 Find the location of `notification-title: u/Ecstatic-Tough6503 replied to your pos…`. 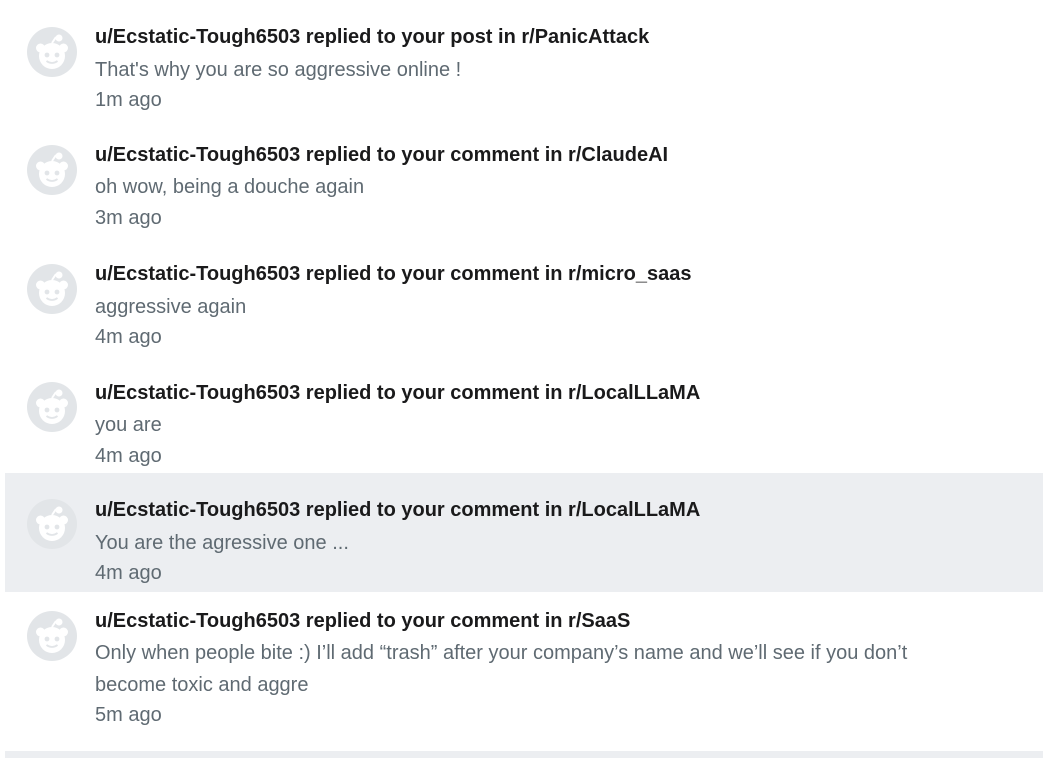

notification-title: u/Ecstatic-Tough6503 replied to your pos… is located at coordinates (372, 37).